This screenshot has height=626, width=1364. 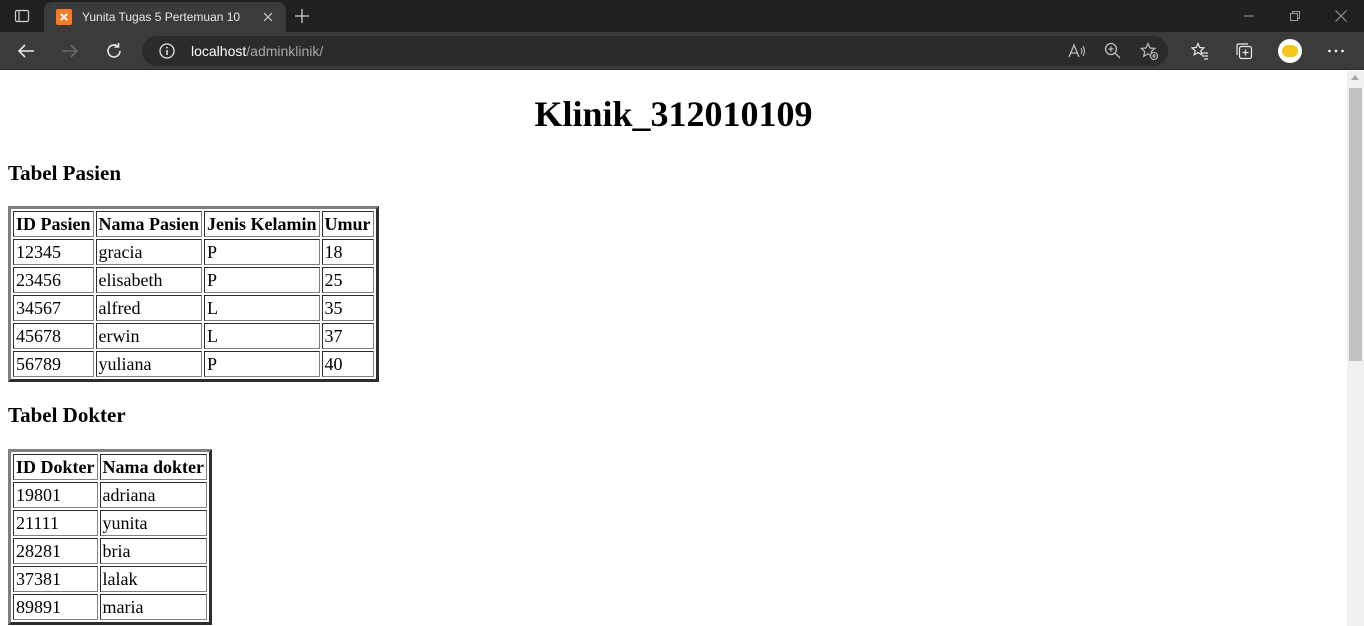 What do you see at coordinates (153, 523) in the screenshot?
I see `table-cell: yunita` at bounding box center [153, 523].